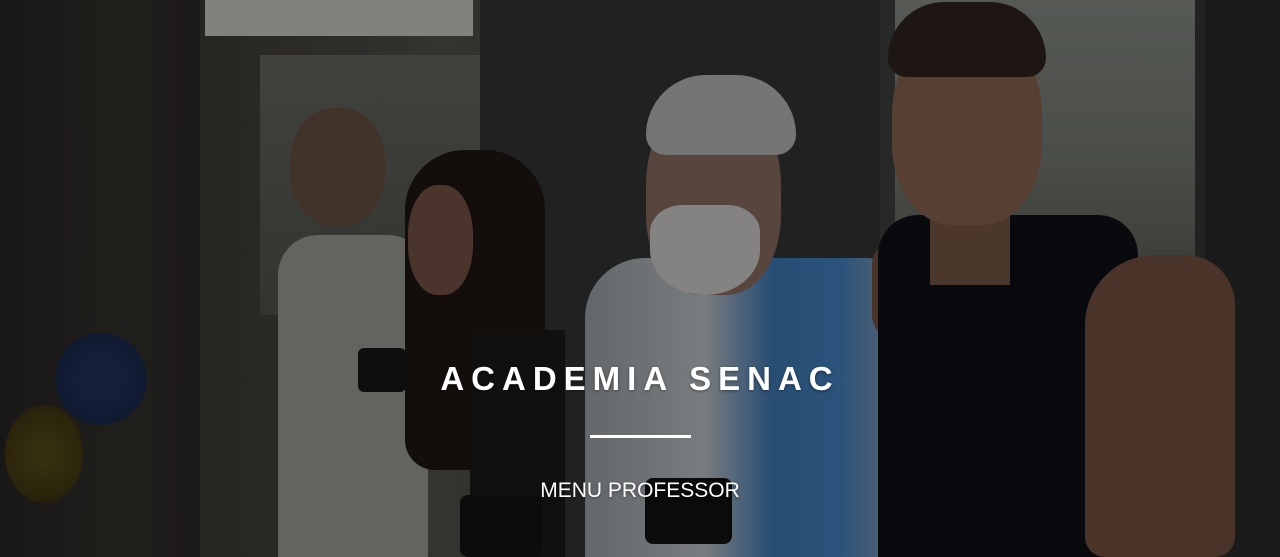 The image size is (1280, 557). What do you see at coordinates (640, 378) in the screenshot?
I see `page-title: ACADEMIA SENAC` at bounding box center [640, 378].